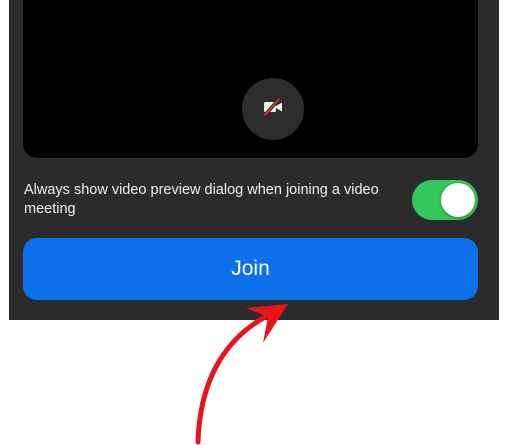 Image resolution: width=508 pixels, height=445 pixels. I want to click on video-off-button, so click(273, 109).